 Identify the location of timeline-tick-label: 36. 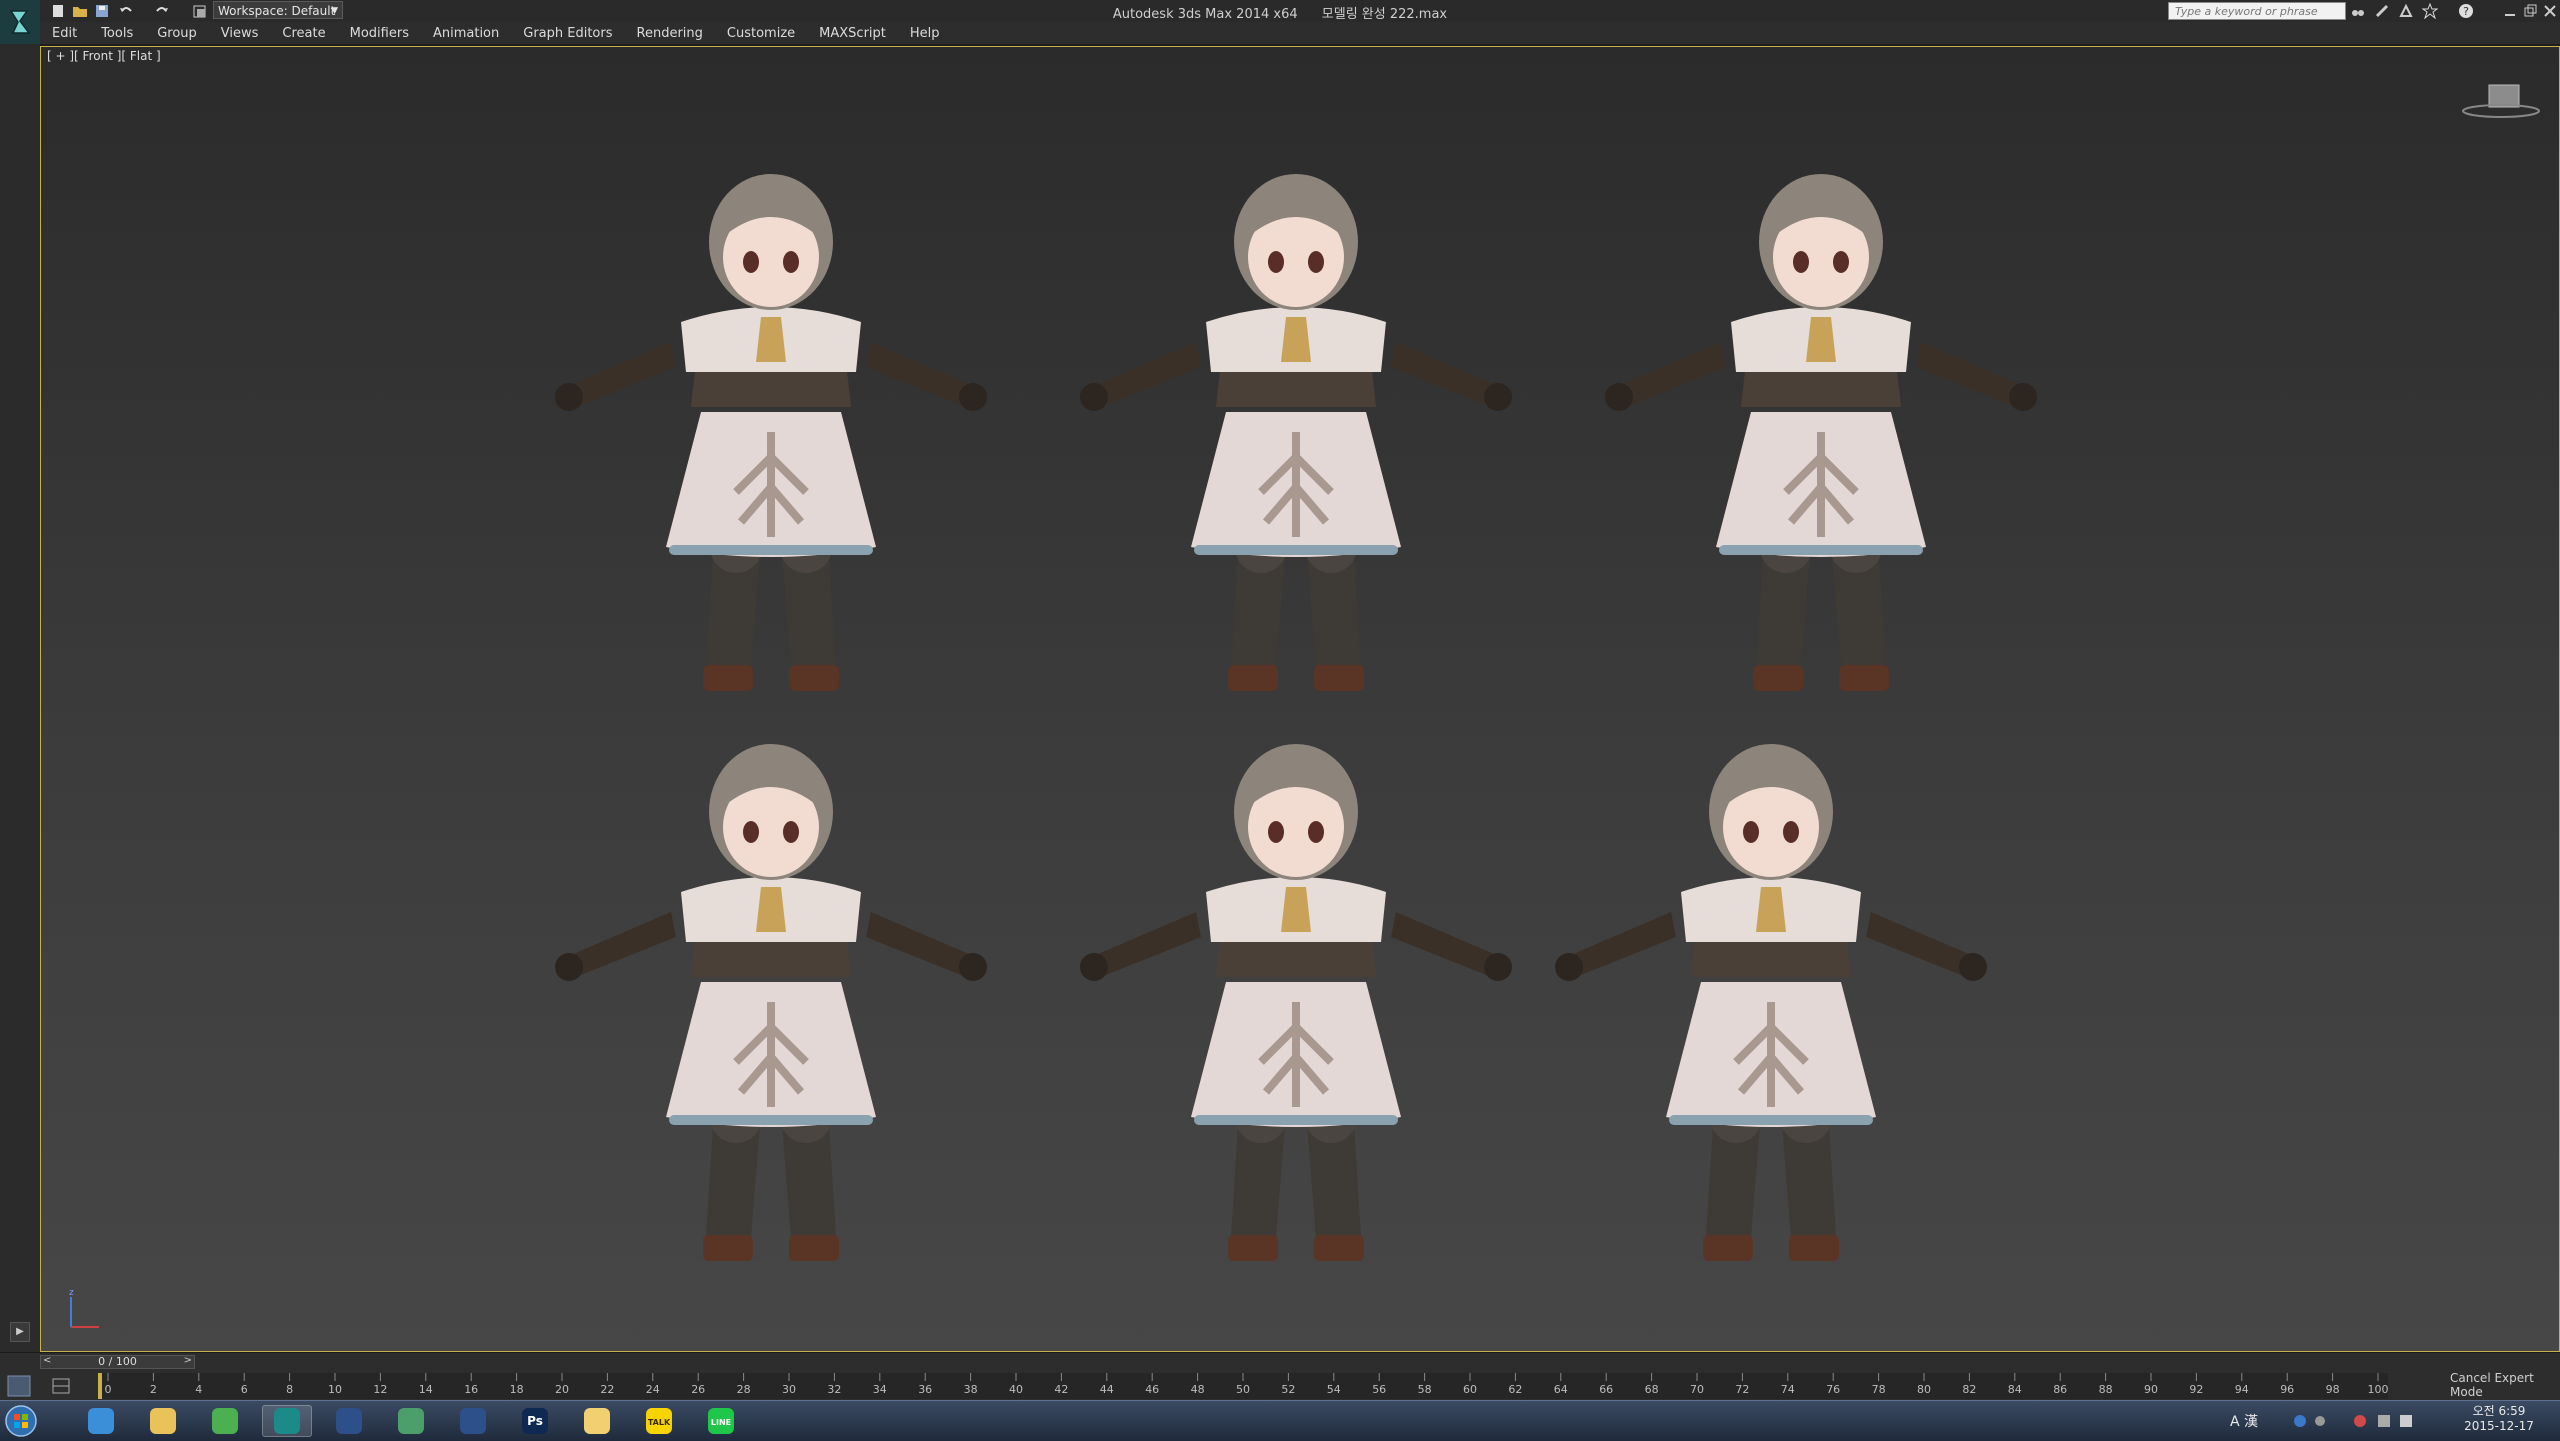
(925, 1389).